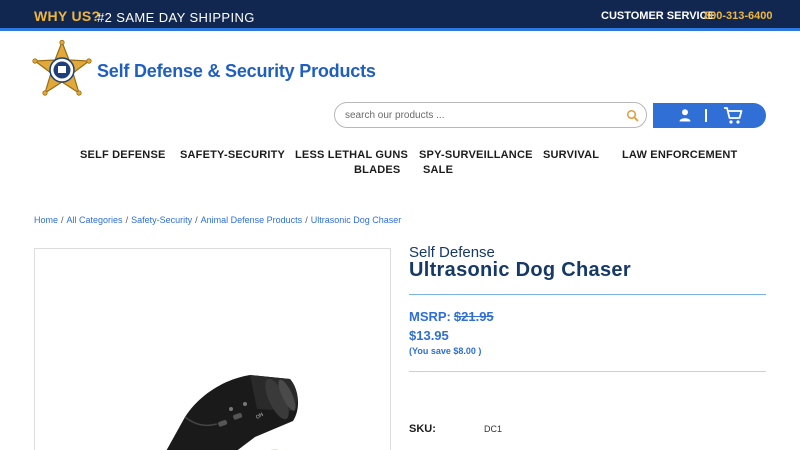 The image size is (800, 450). Describe the element at coordinates (176, 17) in the screenshot. I see `shipping-banner: #2 SAME DAY SHIPPING` at that location.